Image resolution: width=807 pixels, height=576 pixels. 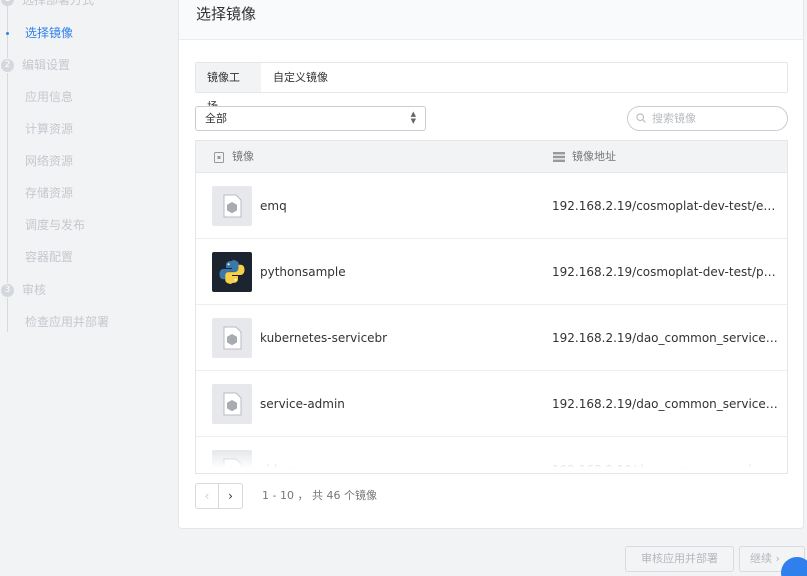 I want to click on search-icon, so click(x=641, y=118).